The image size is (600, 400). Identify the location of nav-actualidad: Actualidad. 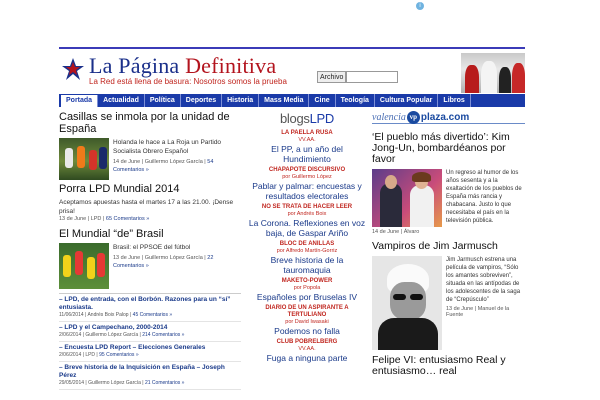
(121, 100).